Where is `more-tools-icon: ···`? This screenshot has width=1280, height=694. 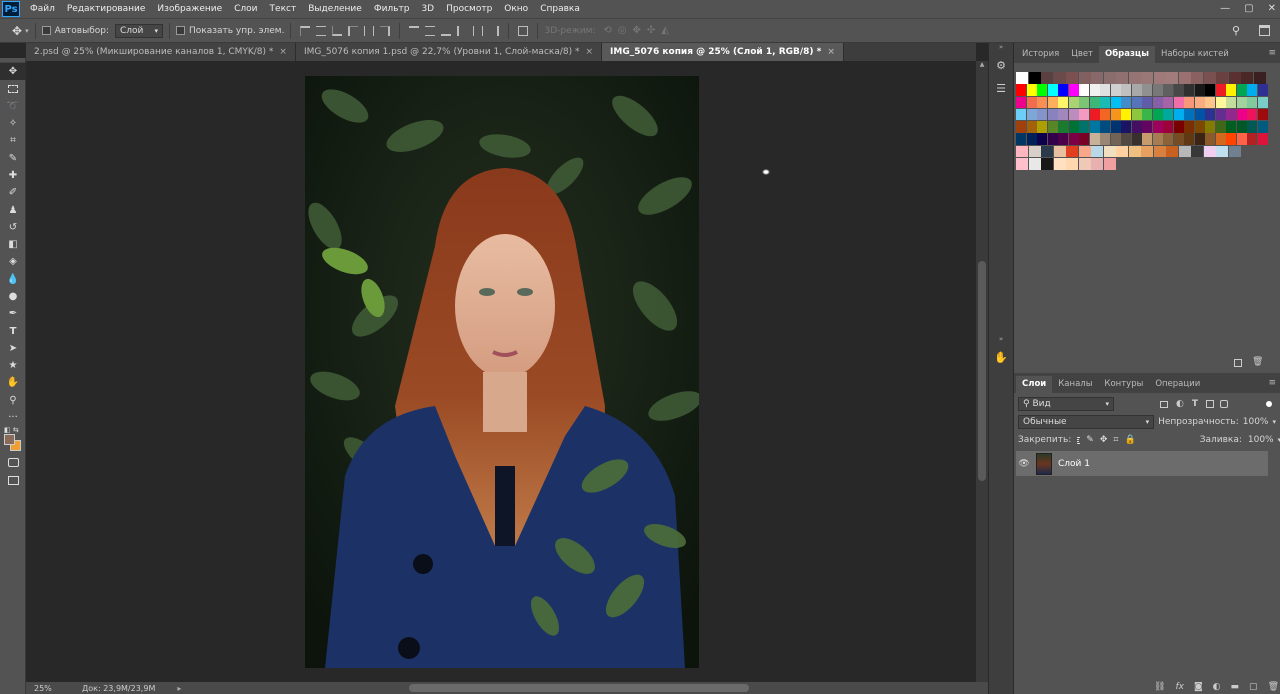 more-tools-icon: ··· is located at coordinates (13, 417).